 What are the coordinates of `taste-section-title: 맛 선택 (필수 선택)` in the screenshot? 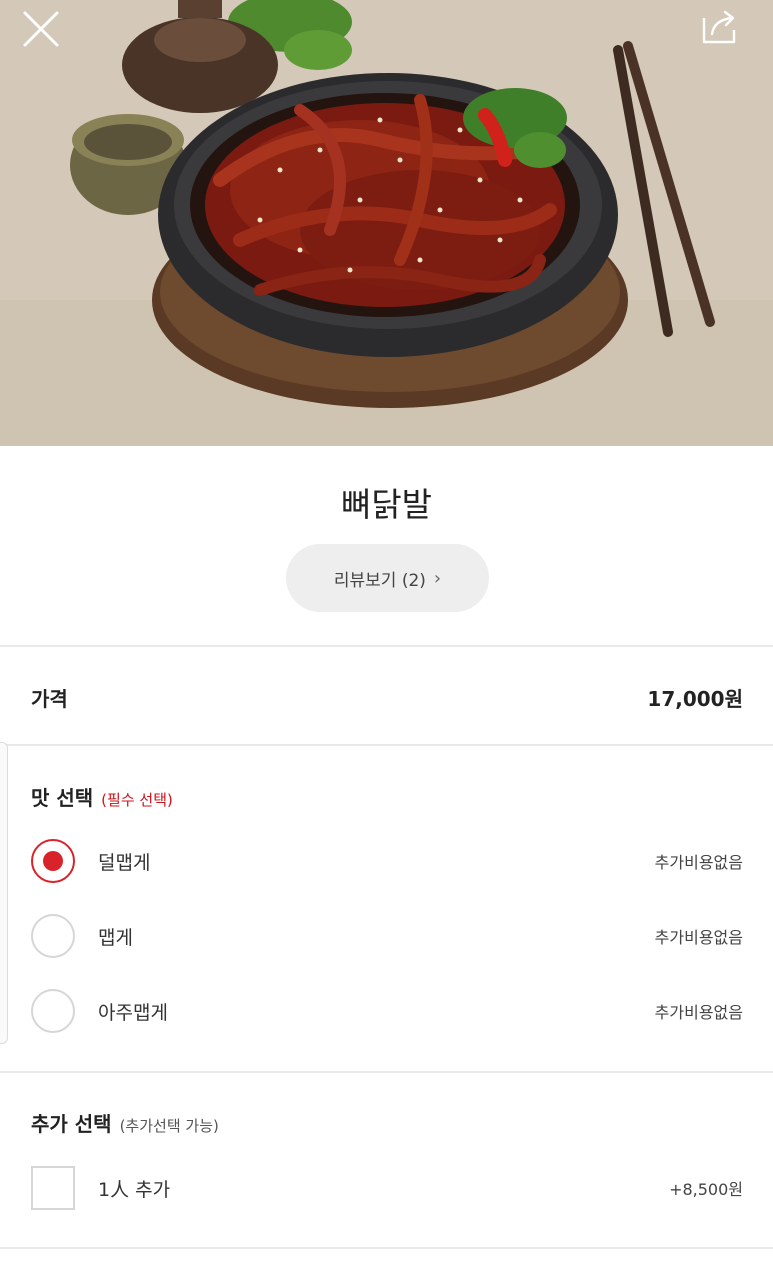 It's located at (102, 796).